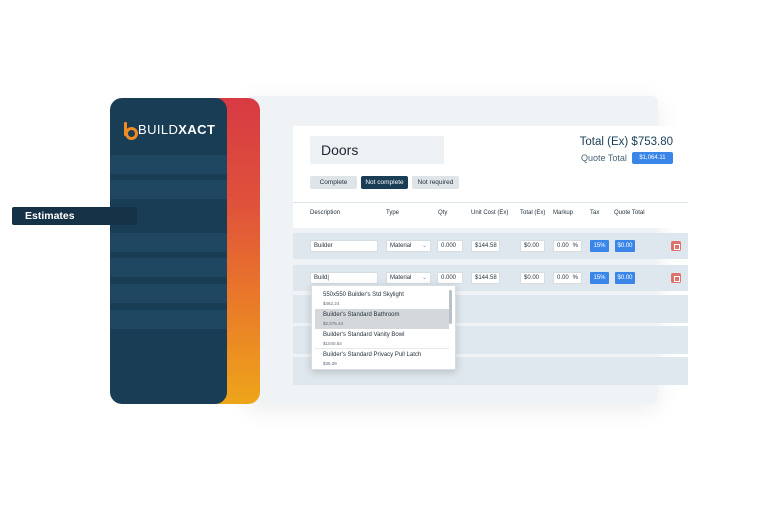  Describe the element at coordinates (177, 129) in the screenshot. I see `logo-text: BUILDXACT` at that location.